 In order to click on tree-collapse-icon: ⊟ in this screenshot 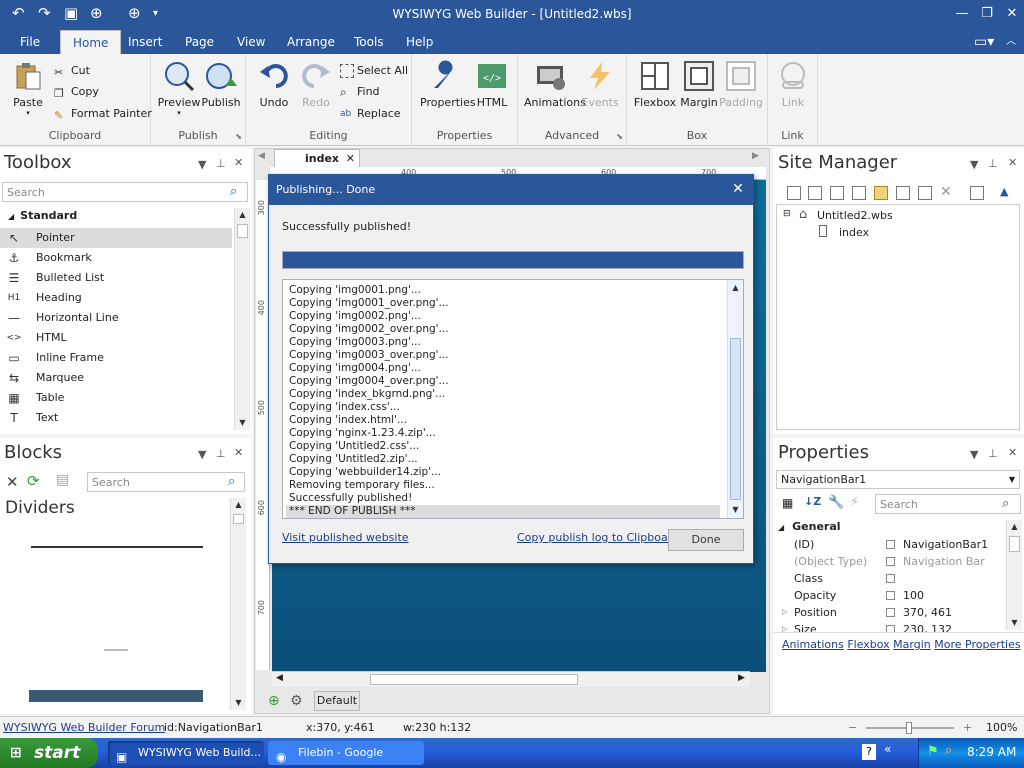, I will do `click(787, 214)`.